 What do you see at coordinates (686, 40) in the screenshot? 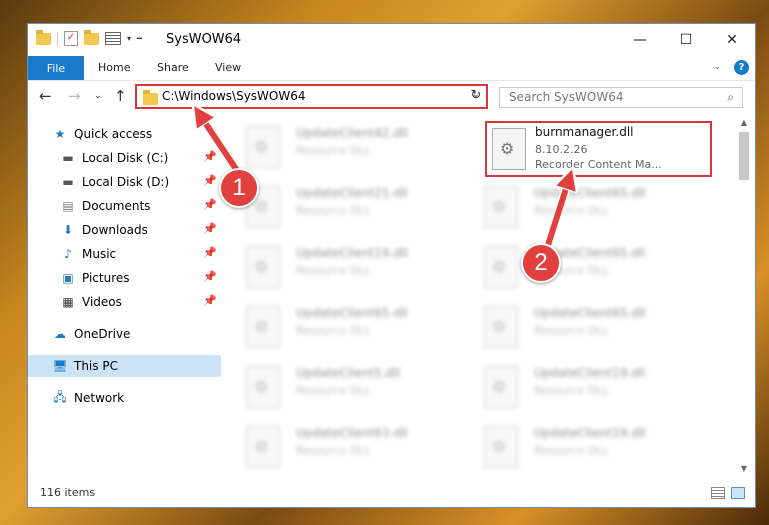
I see `maximize-button: ☐` at bounding box center [686, 40].